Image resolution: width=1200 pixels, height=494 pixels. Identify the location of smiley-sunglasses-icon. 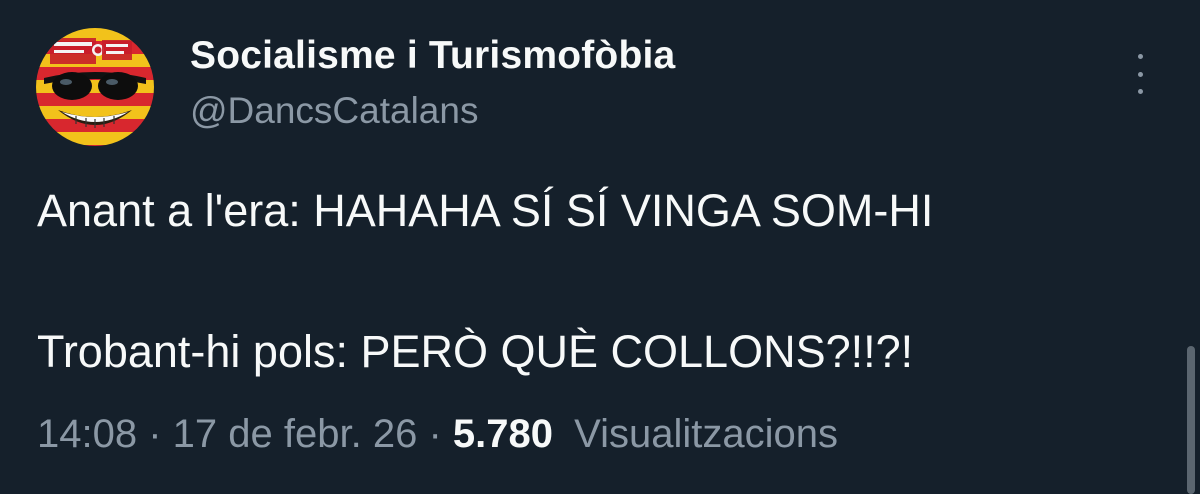
(95, 83).